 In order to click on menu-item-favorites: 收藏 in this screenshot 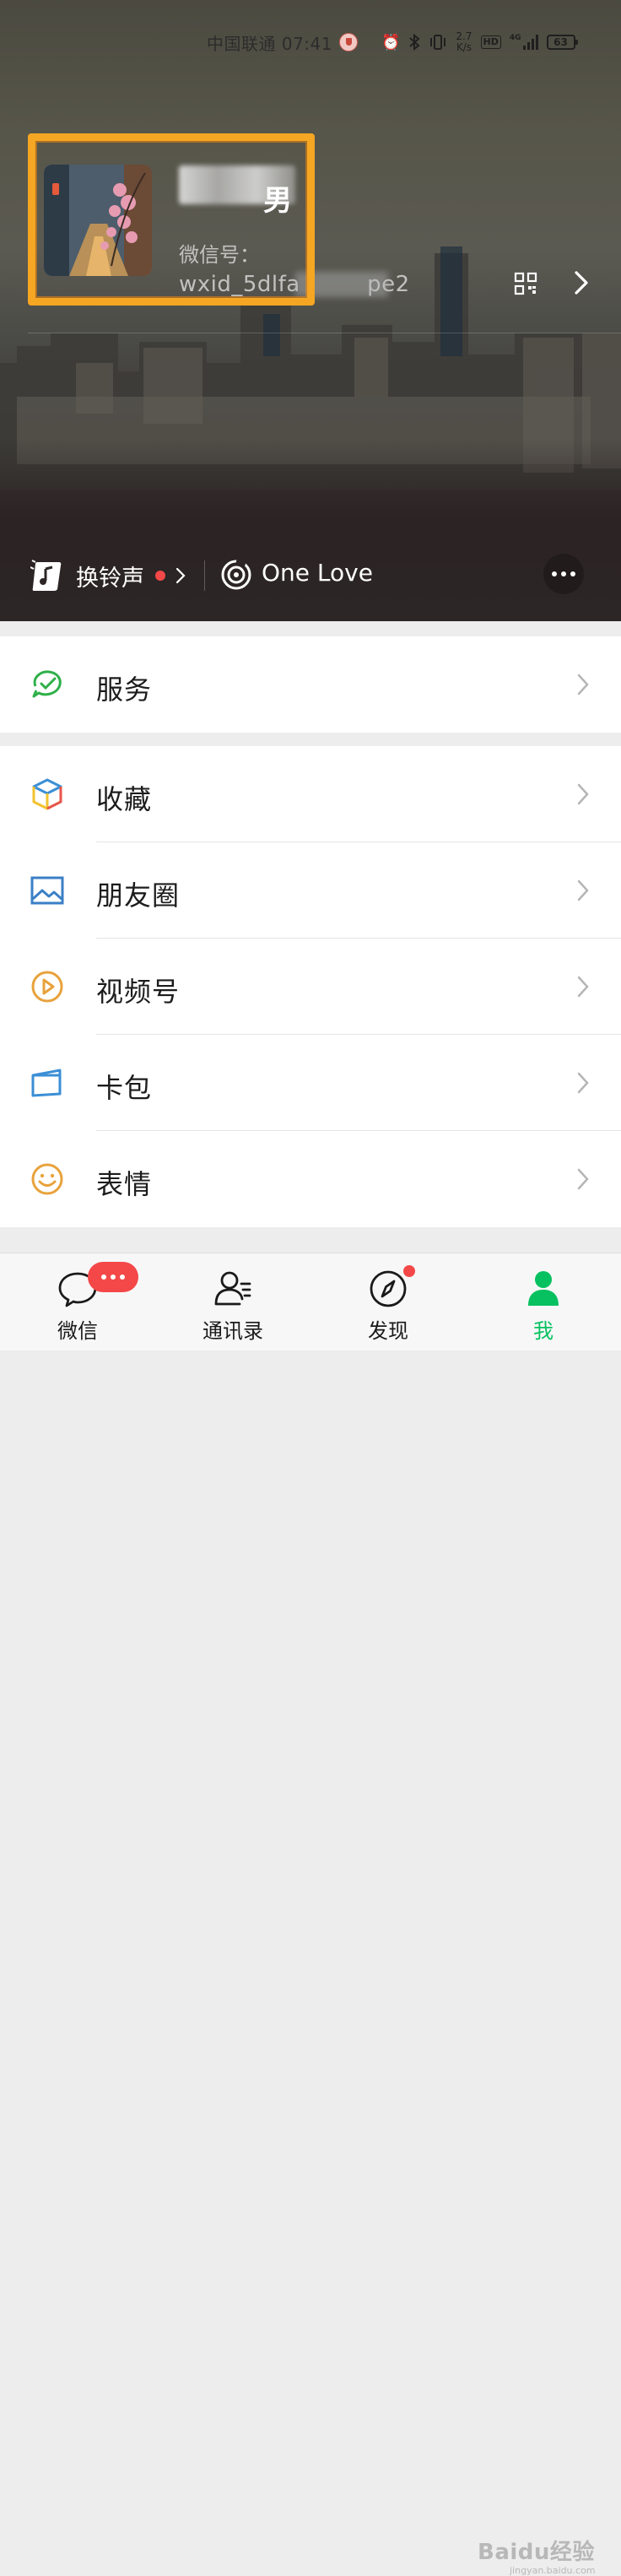, I will do `click(310, 794)`.